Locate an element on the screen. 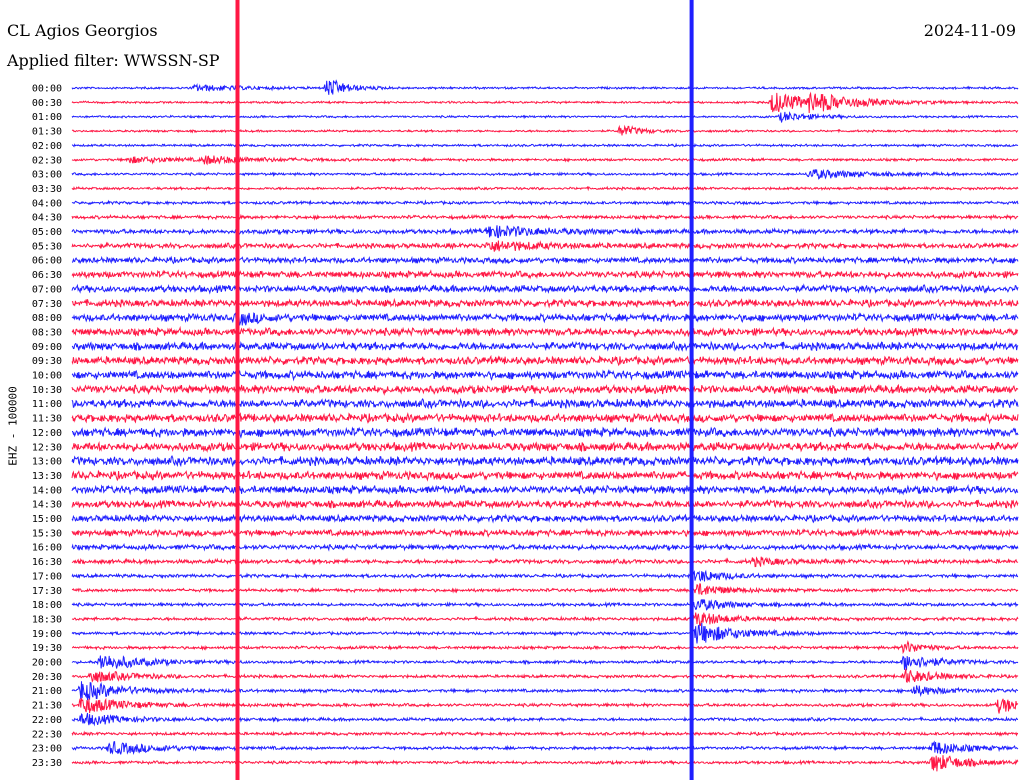 The width and height of the screenshot is (1024, 780). time-label: 21:00 is located at coordinates (47, 691).